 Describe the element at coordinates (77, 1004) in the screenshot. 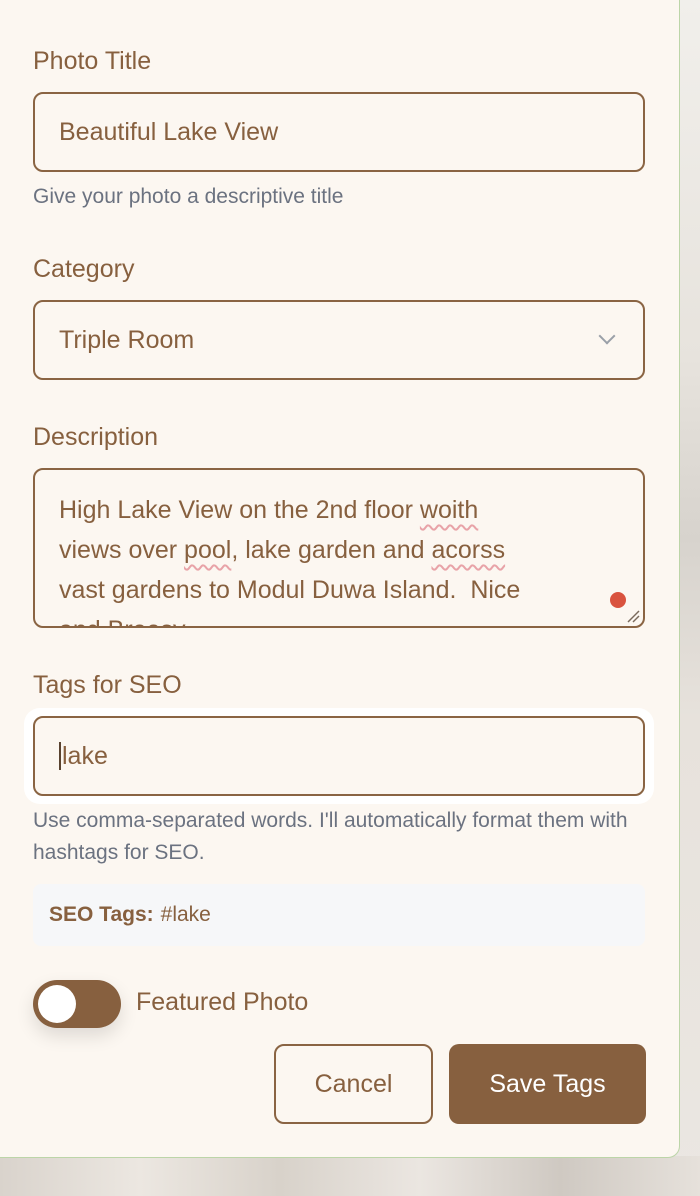

I see `featured-toggle` at that location.